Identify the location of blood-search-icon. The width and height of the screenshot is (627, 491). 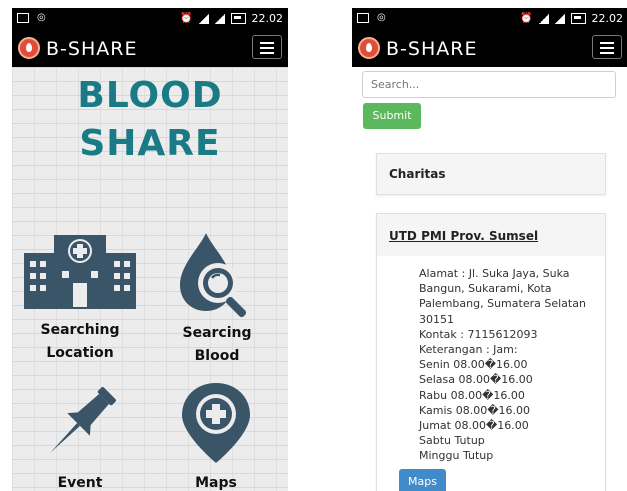
(216, 276).